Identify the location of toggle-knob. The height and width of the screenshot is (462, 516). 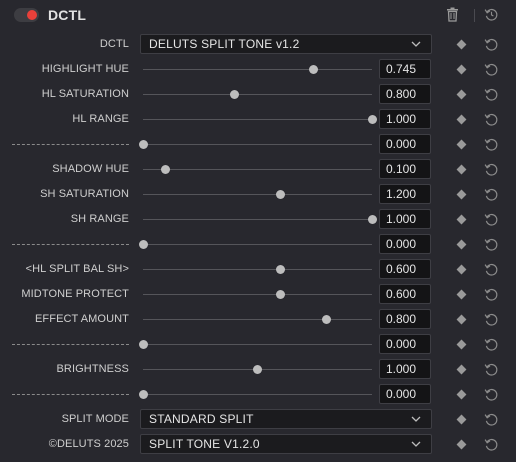
(32, 15).